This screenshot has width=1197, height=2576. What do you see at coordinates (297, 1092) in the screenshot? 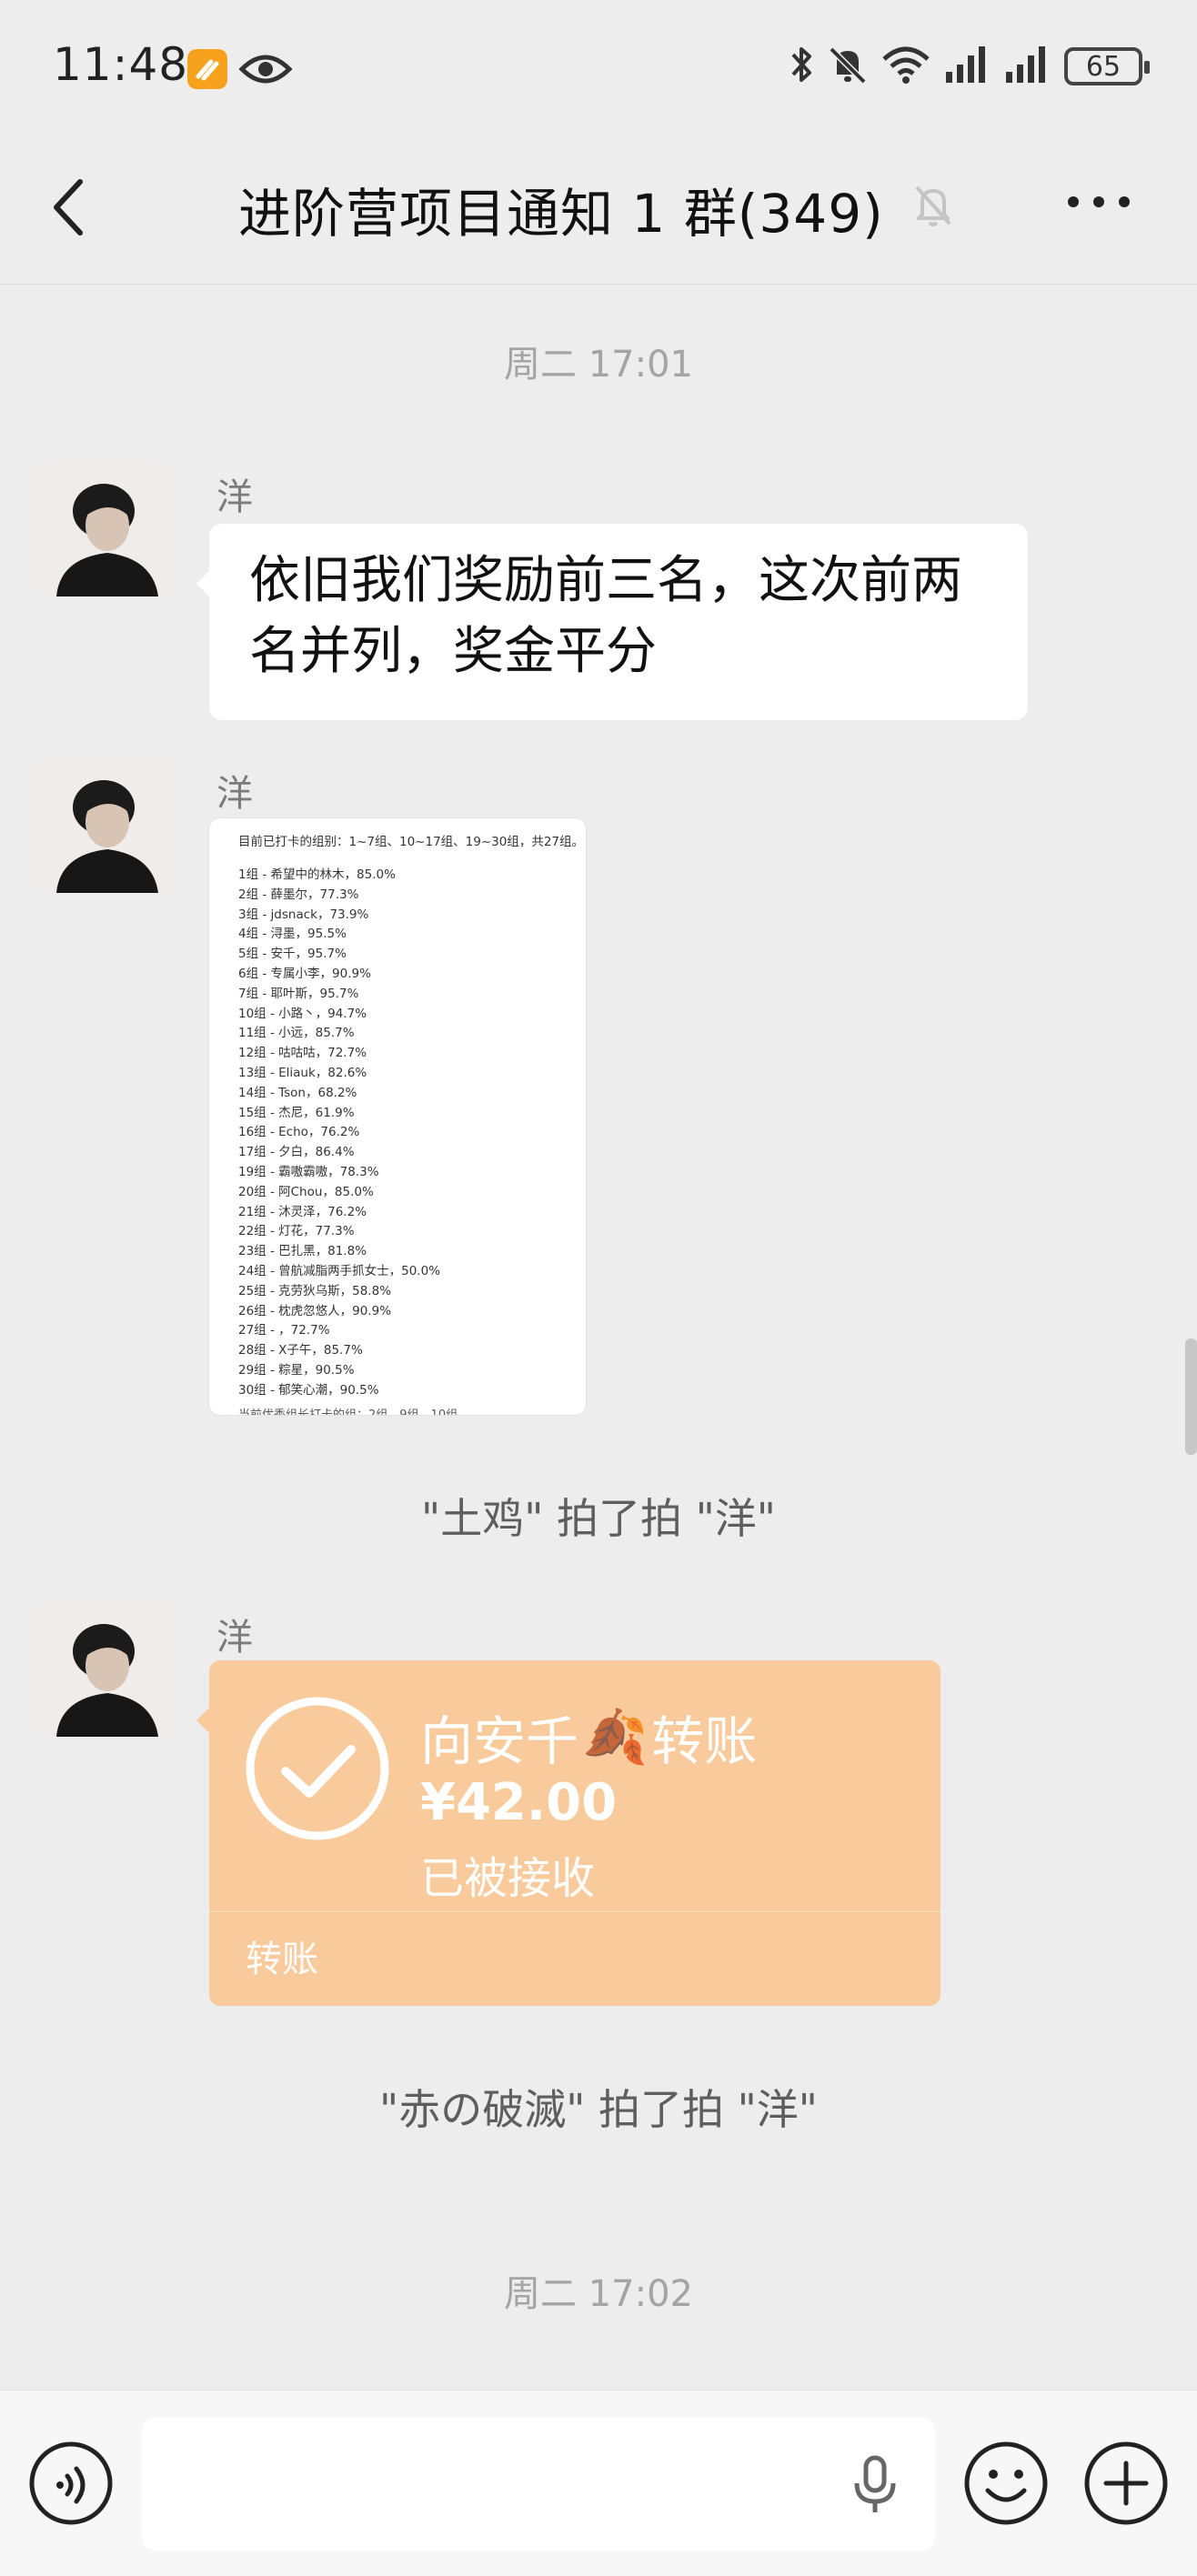
I see `image-text-line: 14组 - Tson，68.2%` at bounding box center [297, 1092].